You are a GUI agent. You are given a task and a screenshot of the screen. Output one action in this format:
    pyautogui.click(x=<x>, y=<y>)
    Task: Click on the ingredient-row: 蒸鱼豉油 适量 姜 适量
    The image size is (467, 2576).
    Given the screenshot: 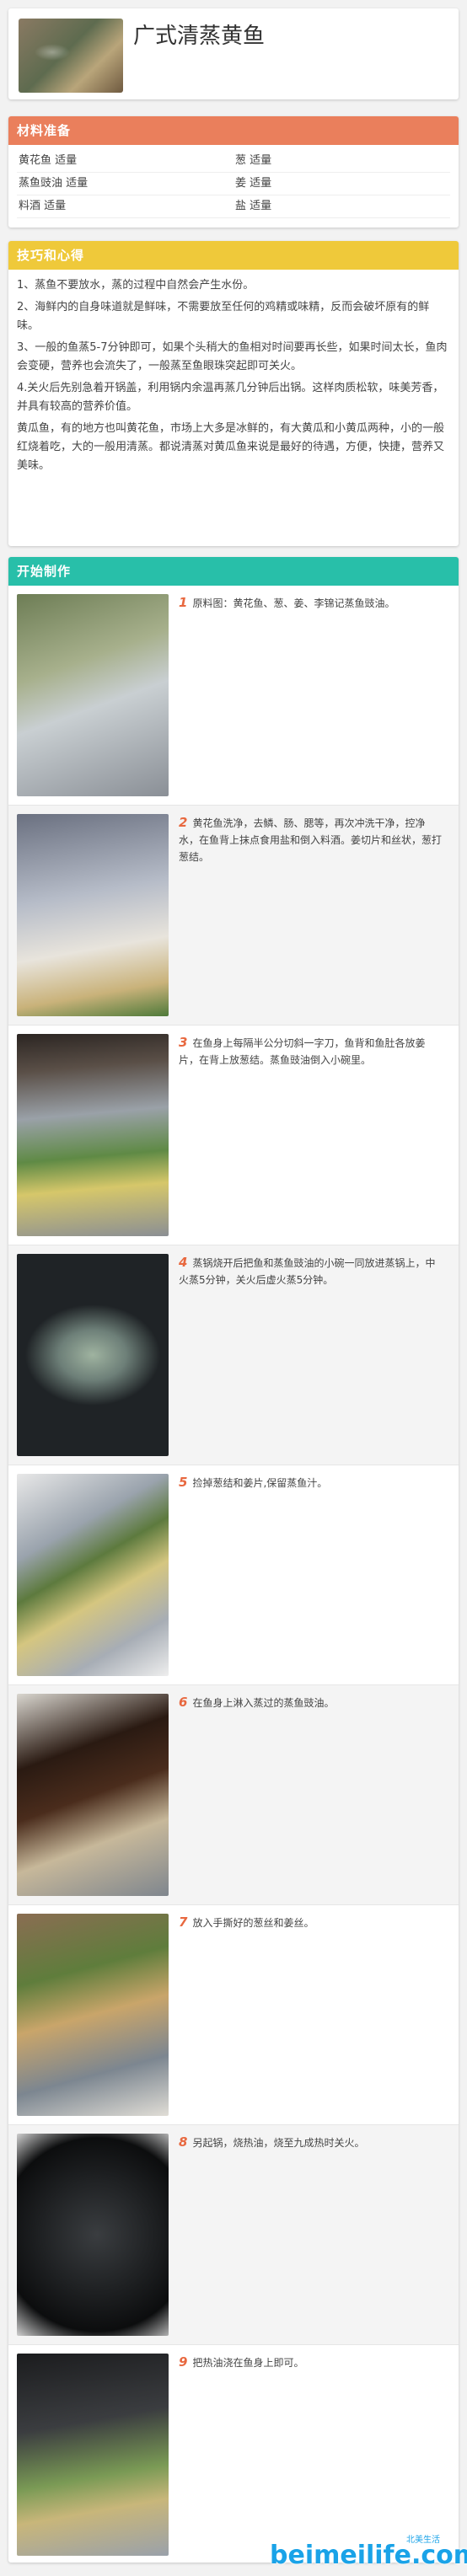 What is the action you would take?
    pyautogui.click(x=233, y=184)
    